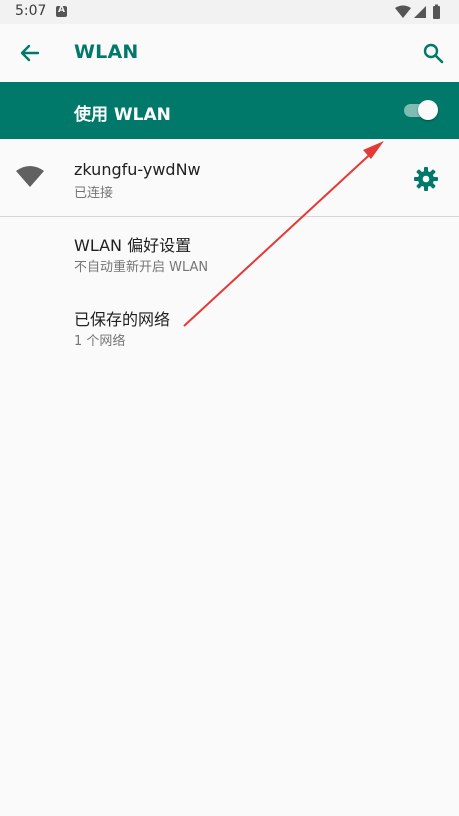 Image resolution: width=459 pixels, height=816 pixels. Describe the element at coordinates (100, 341) in the screenshot. I see `saved-networks-subtitle: 1 个网络` at that location.